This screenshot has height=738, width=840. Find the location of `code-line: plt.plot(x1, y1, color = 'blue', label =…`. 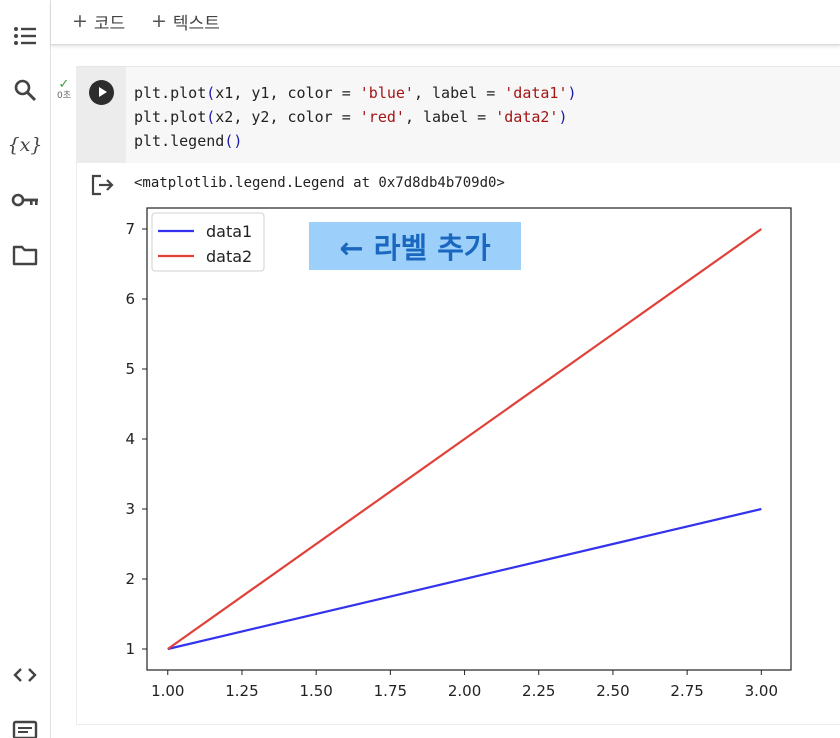

code-line: plt.plot(x1, y1, color = 'blue', label =… is located at coordinates (355, 93).